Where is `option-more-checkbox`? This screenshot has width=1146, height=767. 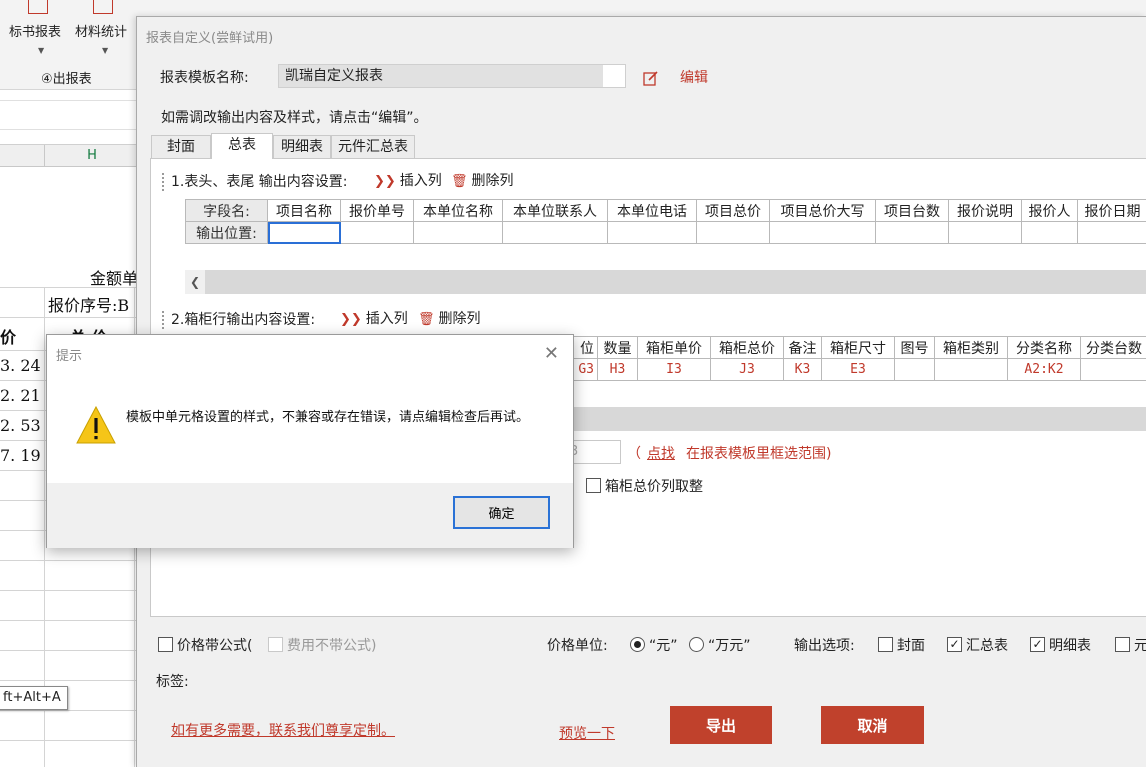
option-more-checkbox is located at coordinates (1122, 644).